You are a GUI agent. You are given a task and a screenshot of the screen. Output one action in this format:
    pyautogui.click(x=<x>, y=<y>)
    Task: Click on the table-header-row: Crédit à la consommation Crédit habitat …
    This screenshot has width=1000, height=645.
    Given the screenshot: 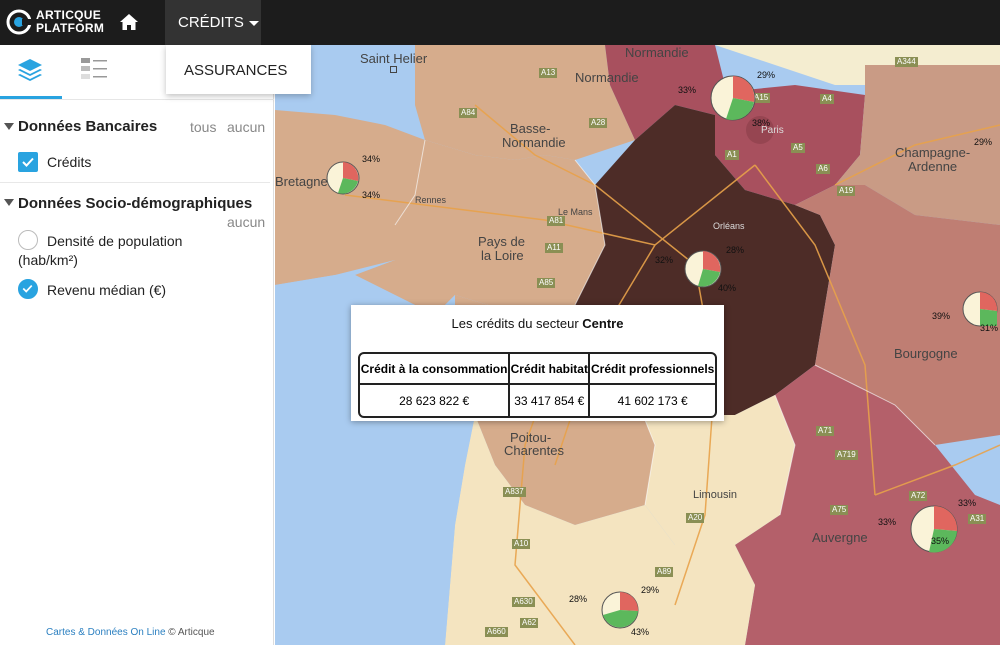 What is the action you would take?
    pyautogui.click(x=537, y=369)
    